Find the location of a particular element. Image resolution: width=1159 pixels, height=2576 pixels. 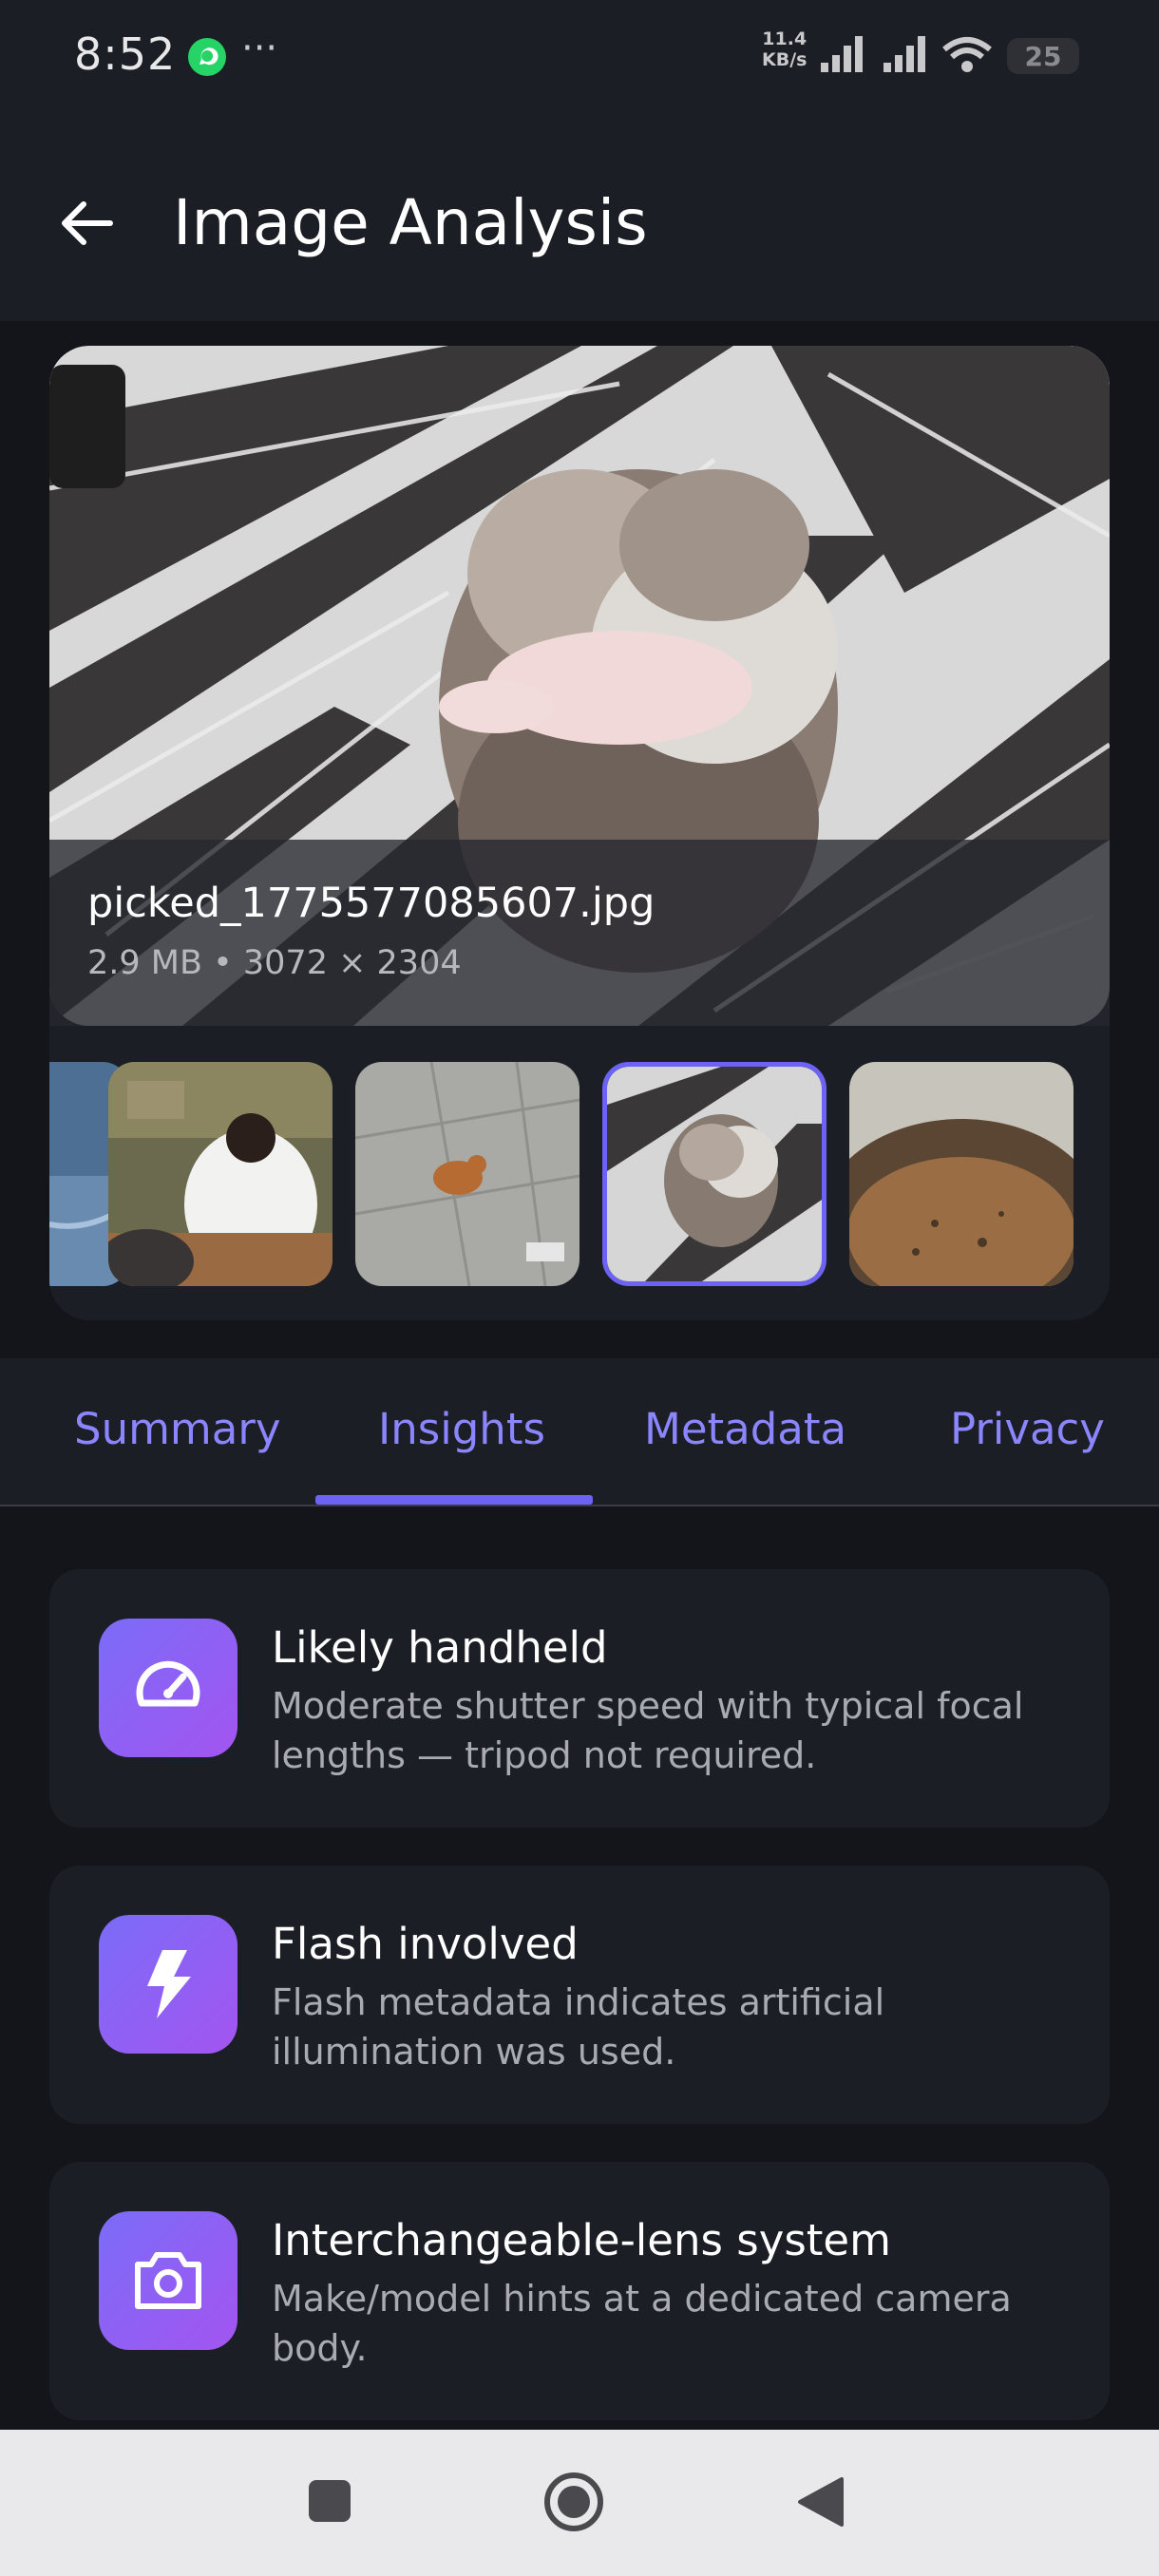

more-notifications-icon: ··· is located at coordinates (259, 48).